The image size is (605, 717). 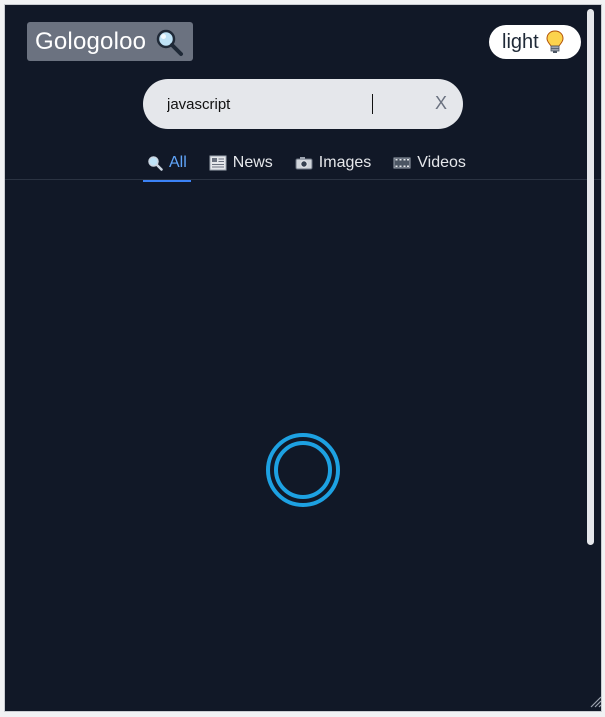 What do you see at coordinates (303, 179) in the screenshot?
I see `tabs-divider` at bounding box center [303, 179].